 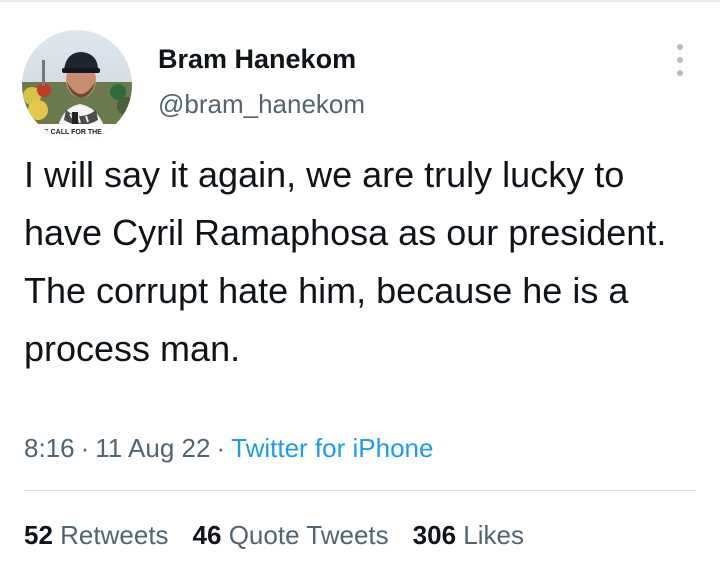 I want to click on quote-tweets-count: 46, so click(x=207, y=535).